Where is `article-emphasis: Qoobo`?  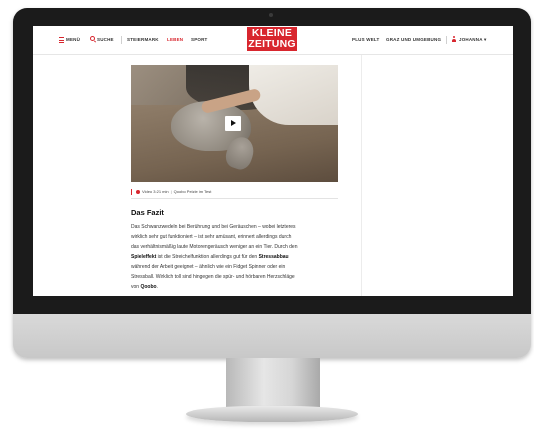 article-emphasis: Qoobo is located at coordinates (148, 287).